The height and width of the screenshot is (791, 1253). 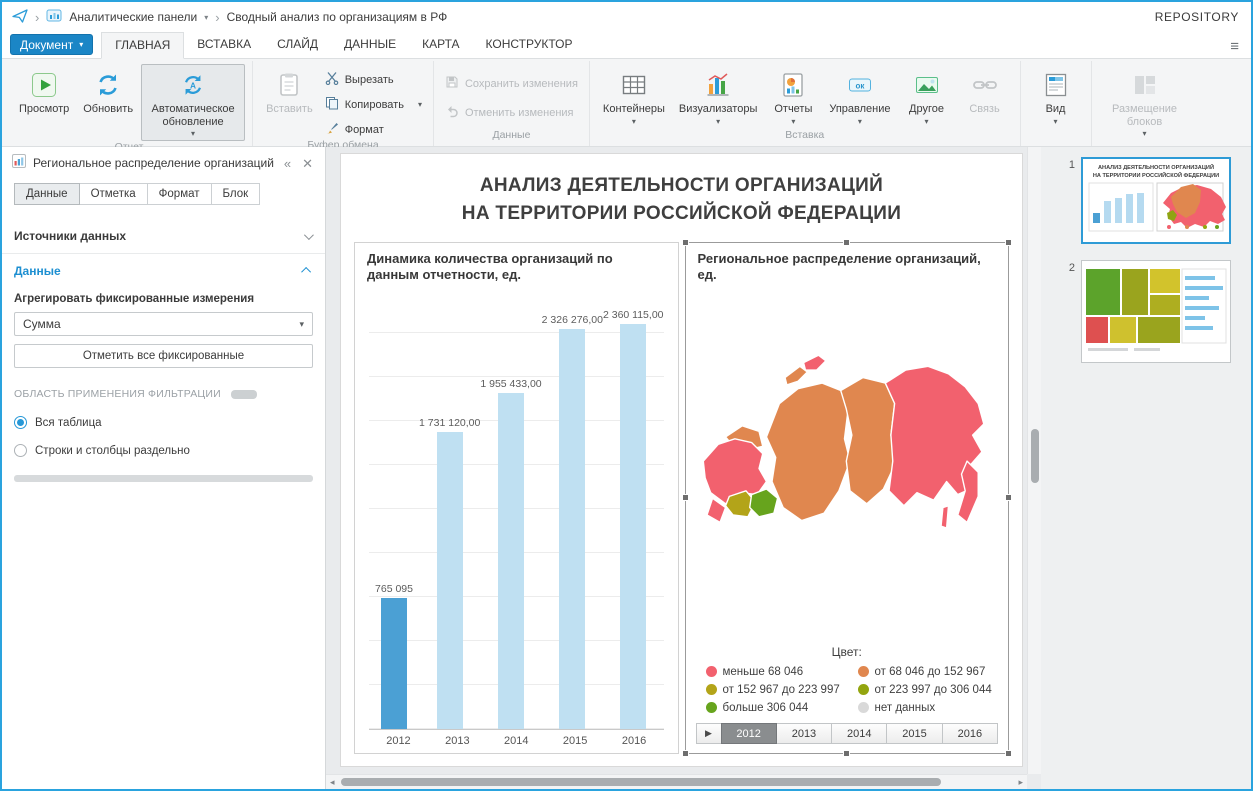 I want to click on year-button-2012: 2012, so click(x=748, y=733).